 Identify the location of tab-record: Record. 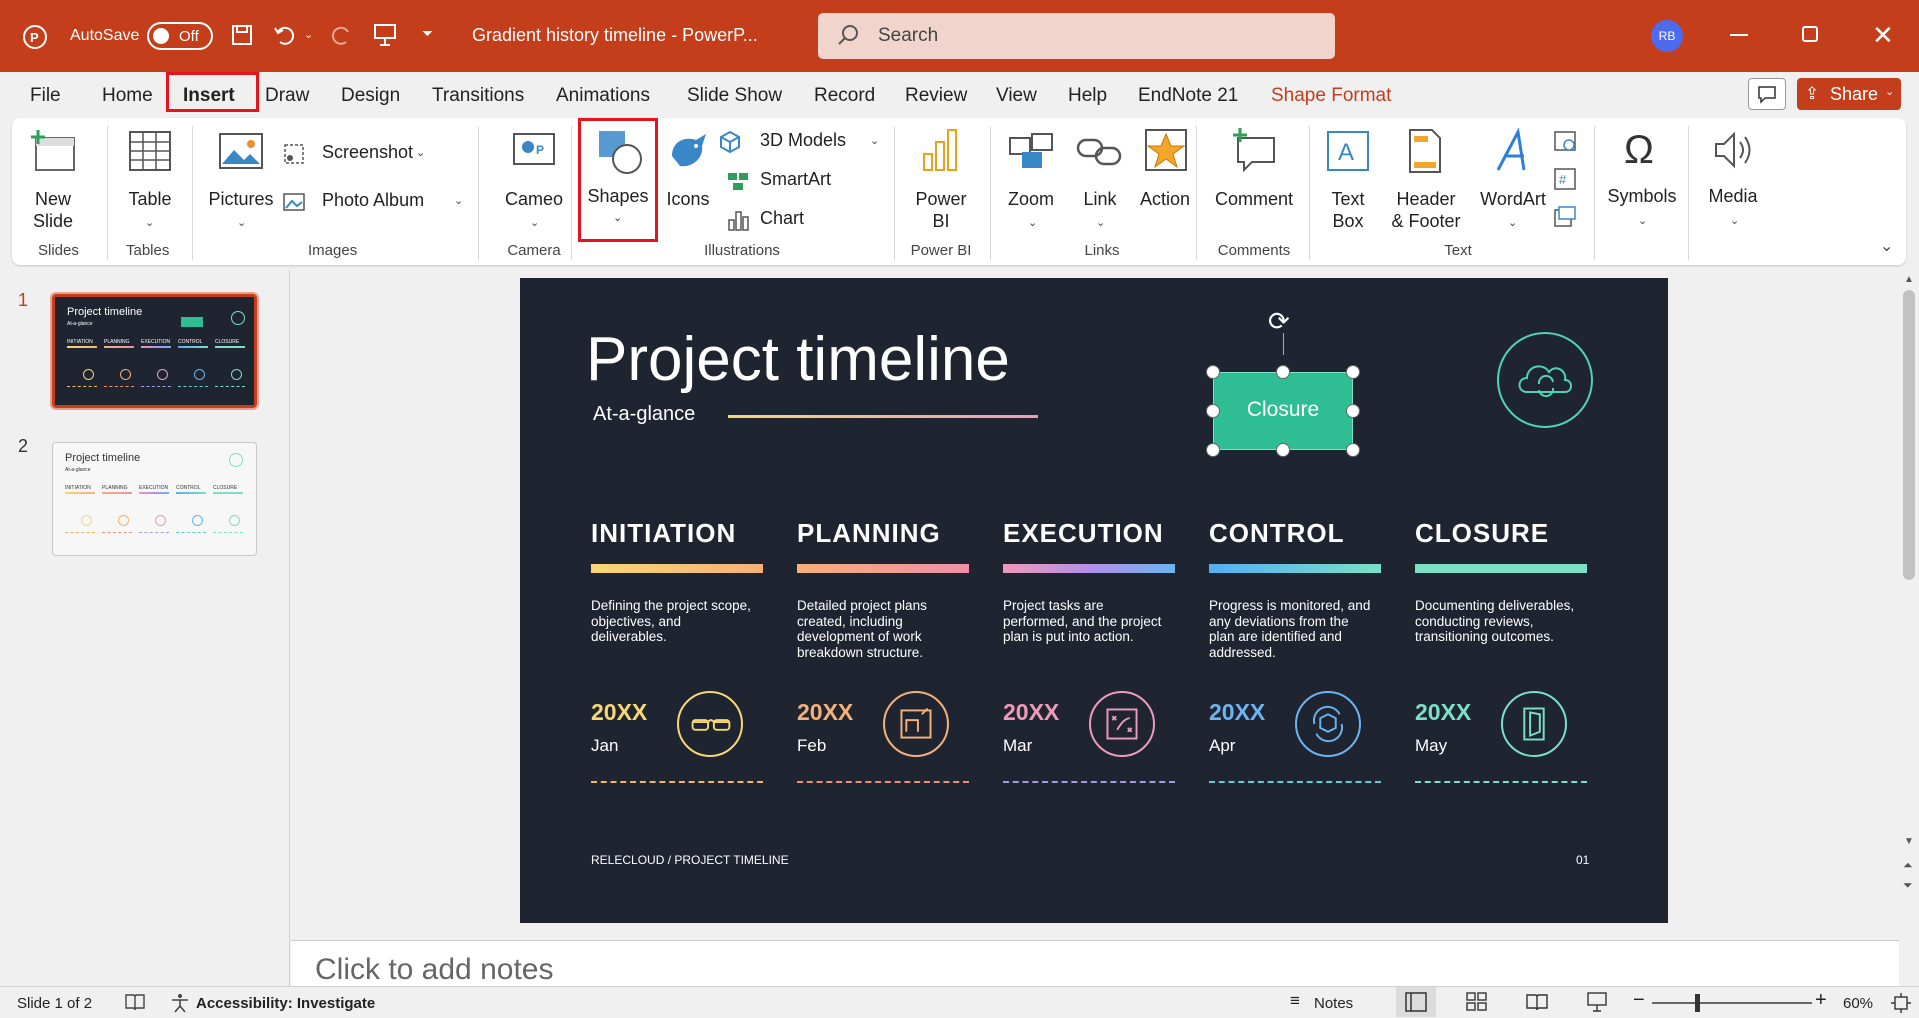
(844, 96).